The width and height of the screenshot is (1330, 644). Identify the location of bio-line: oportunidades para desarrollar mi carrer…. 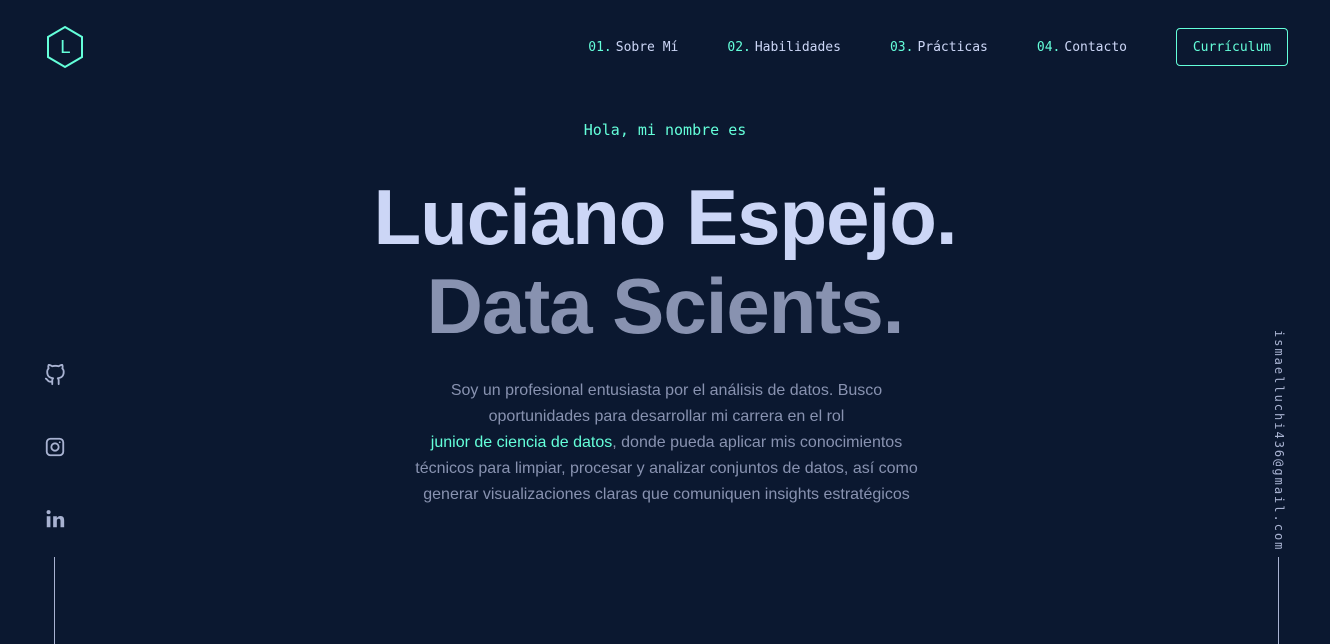
(666, 416).